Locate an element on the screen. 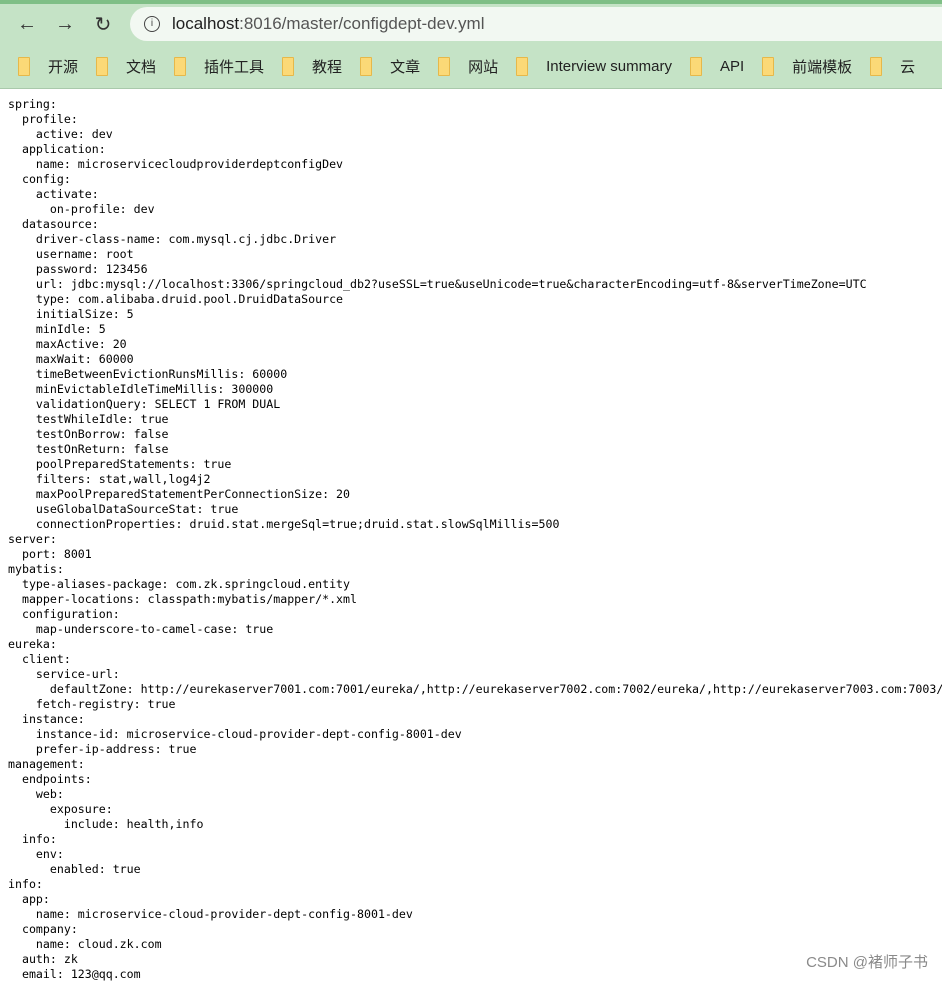 The image size is (942, 982). bookmark-label: 文章 is located at coordinates (405, 67).